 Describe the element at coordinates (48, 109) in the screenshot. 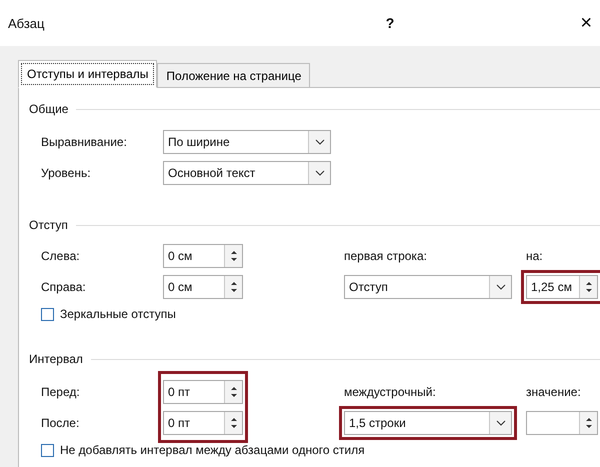

I see `section-title: Общие` at that location.